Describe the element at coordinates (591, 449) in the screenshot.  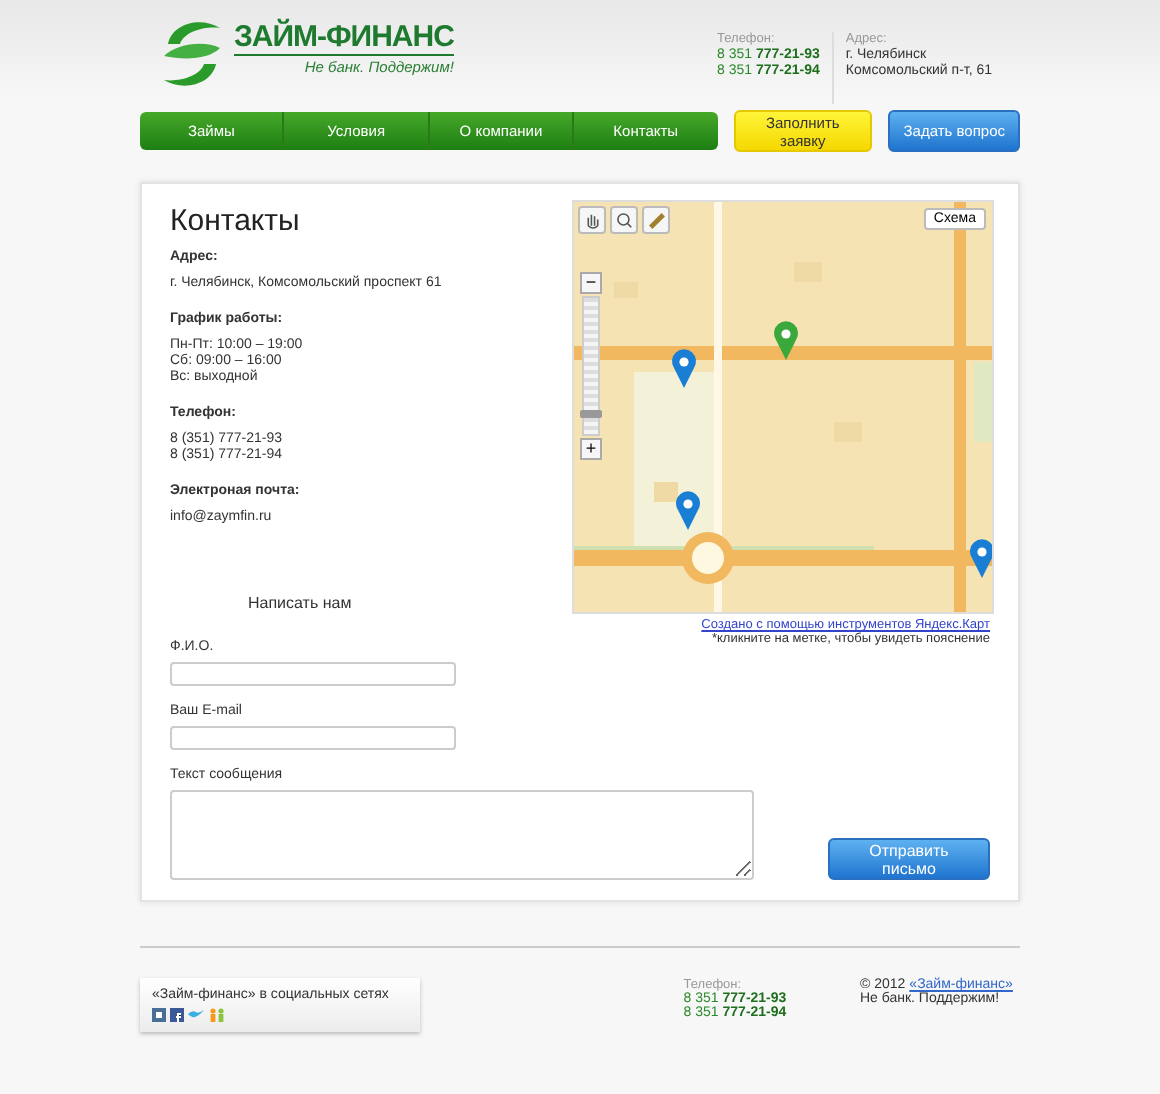
I see `zoom-in-button: +` at that location.